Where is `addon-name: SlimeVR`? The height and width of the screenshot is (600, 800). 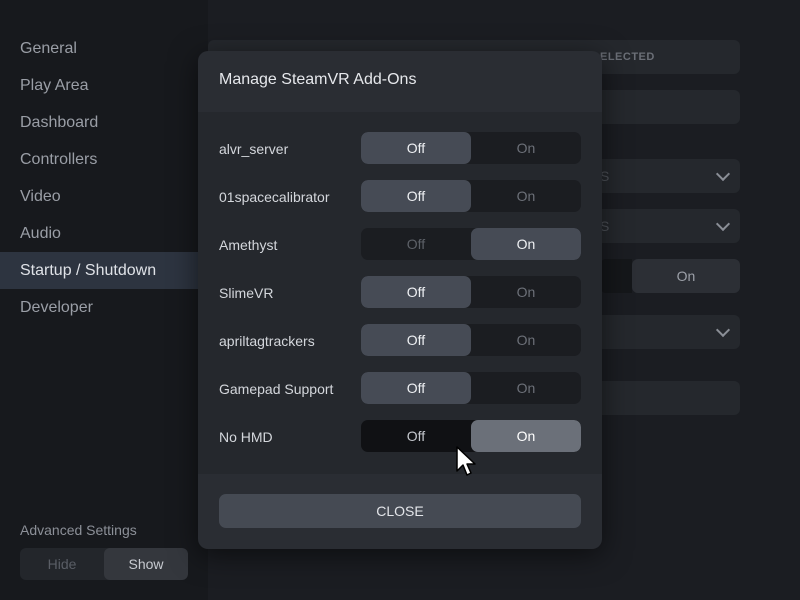 addon-name: SlimeVR is located at coordinates (246, 293).